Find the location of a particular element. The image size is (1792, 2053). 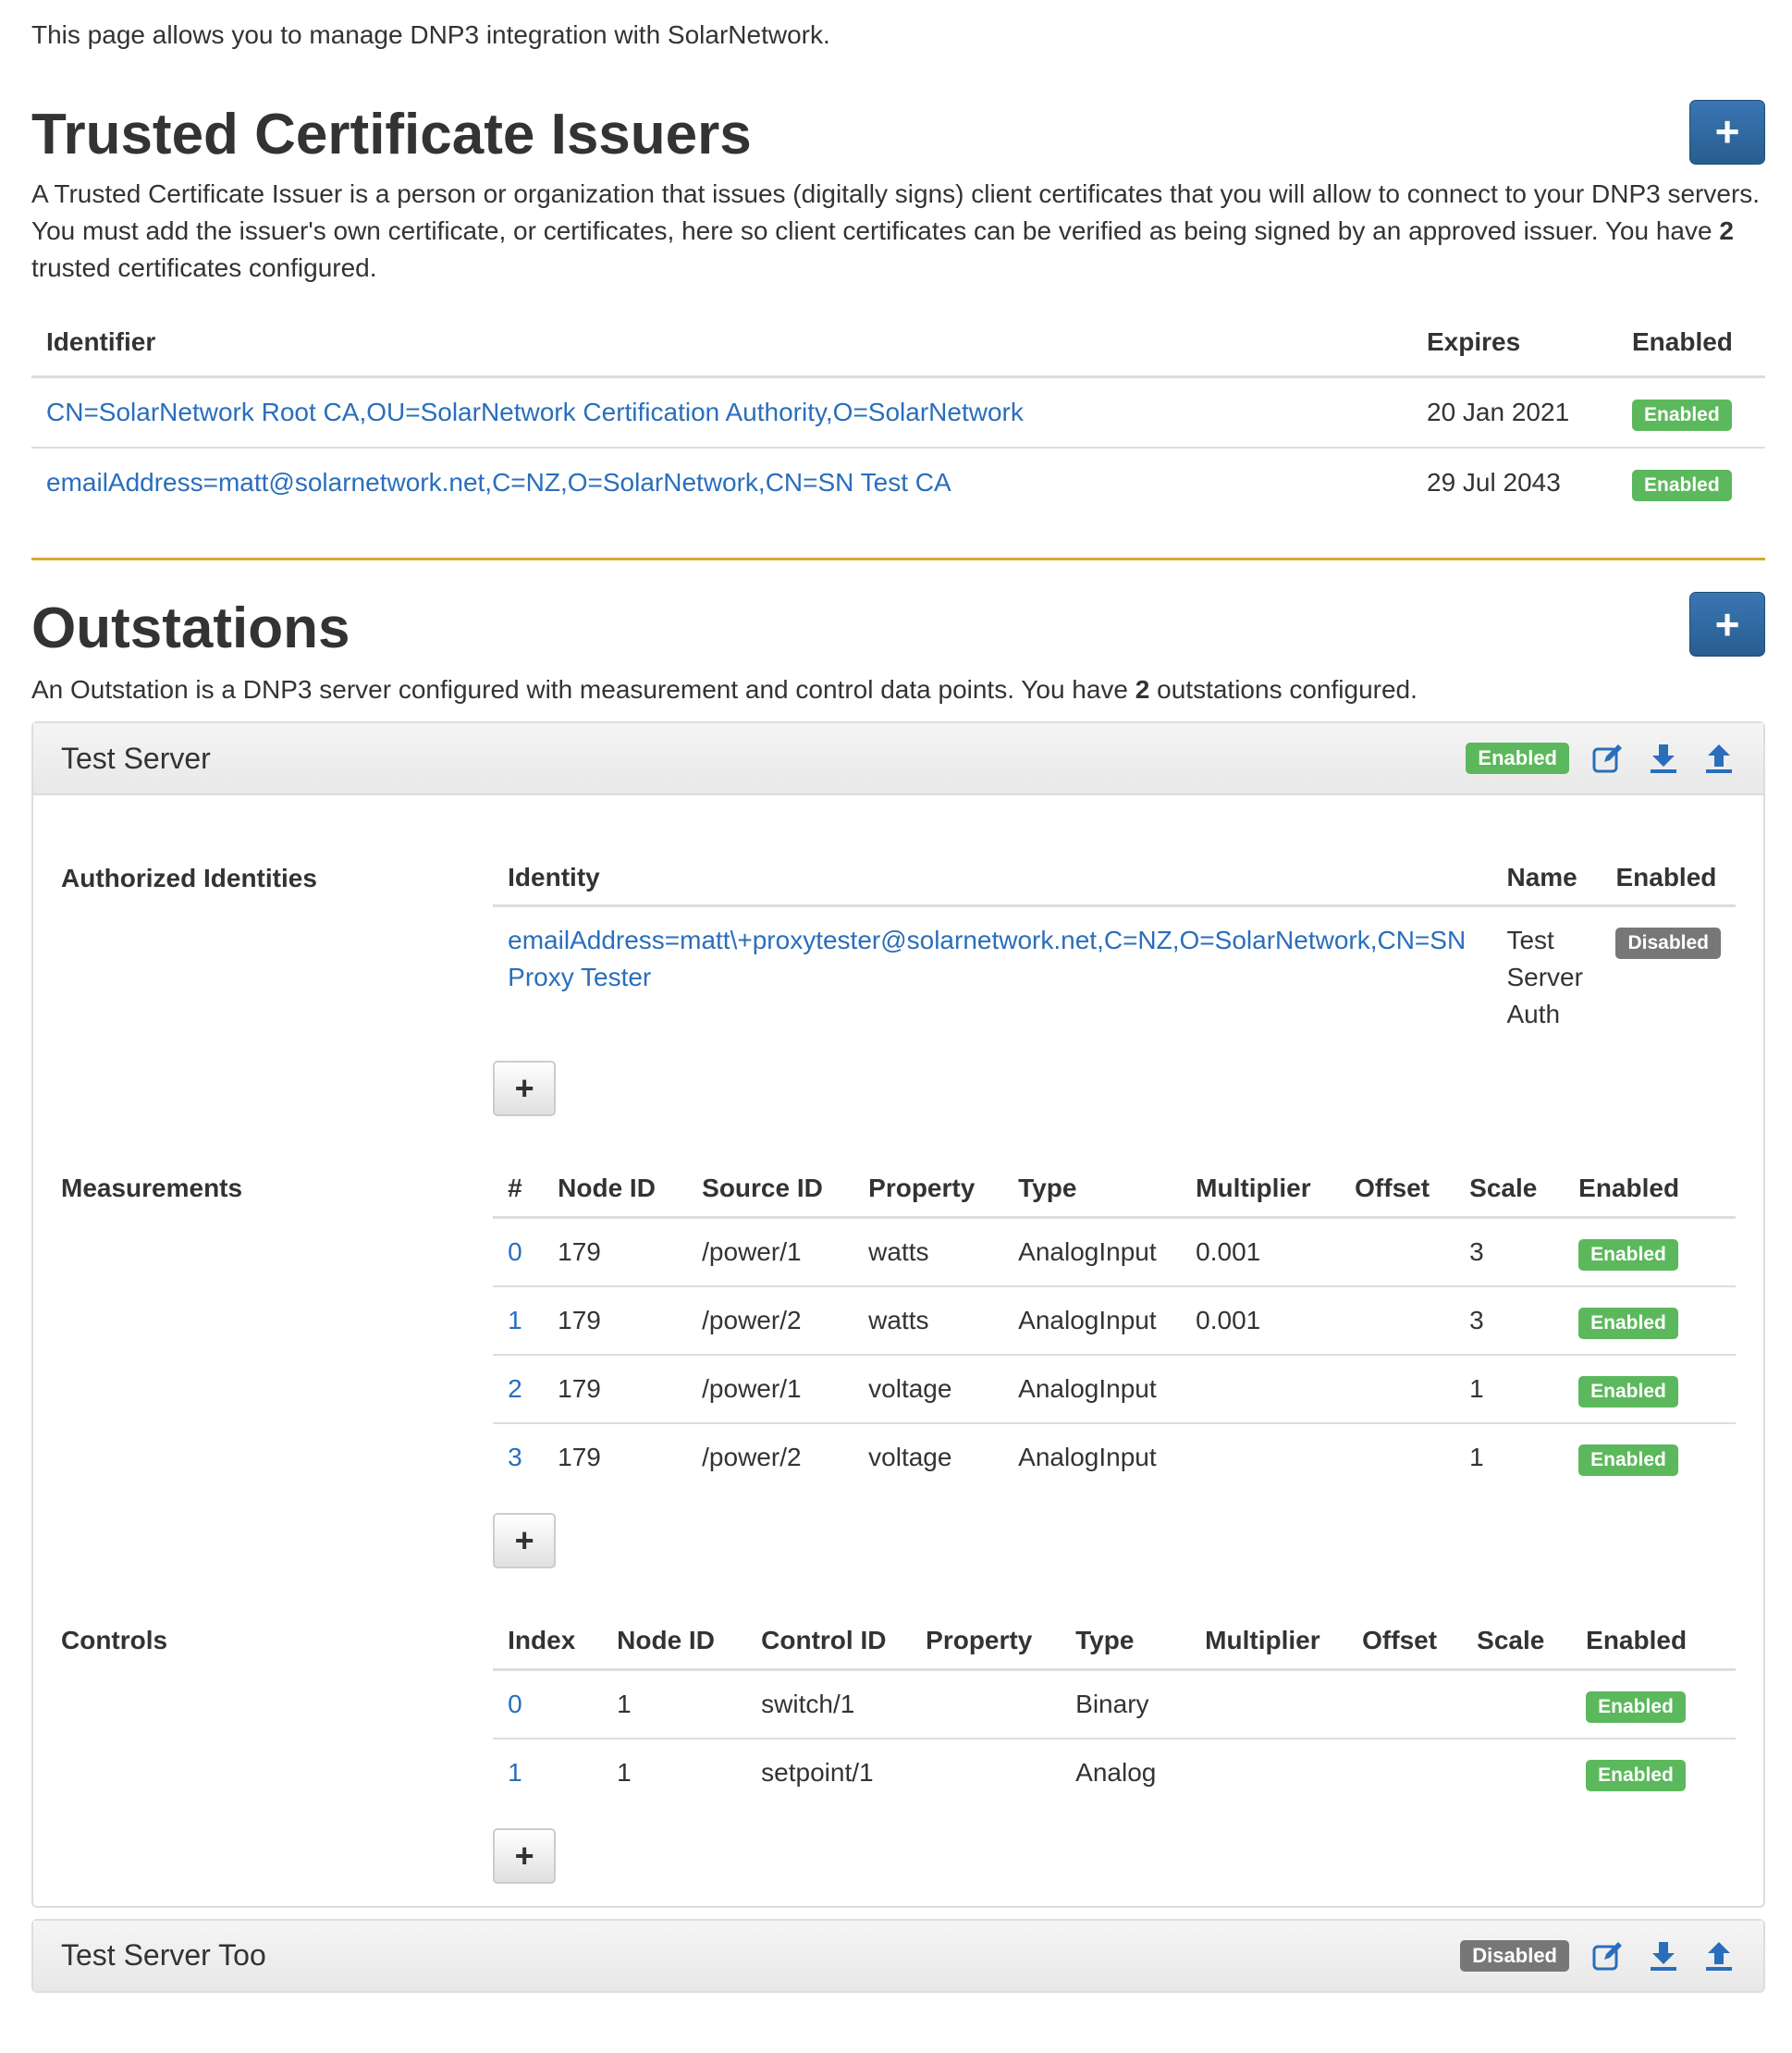

issuers-title: Trusted Certificate Issuers is located at coordinates (391, 134).